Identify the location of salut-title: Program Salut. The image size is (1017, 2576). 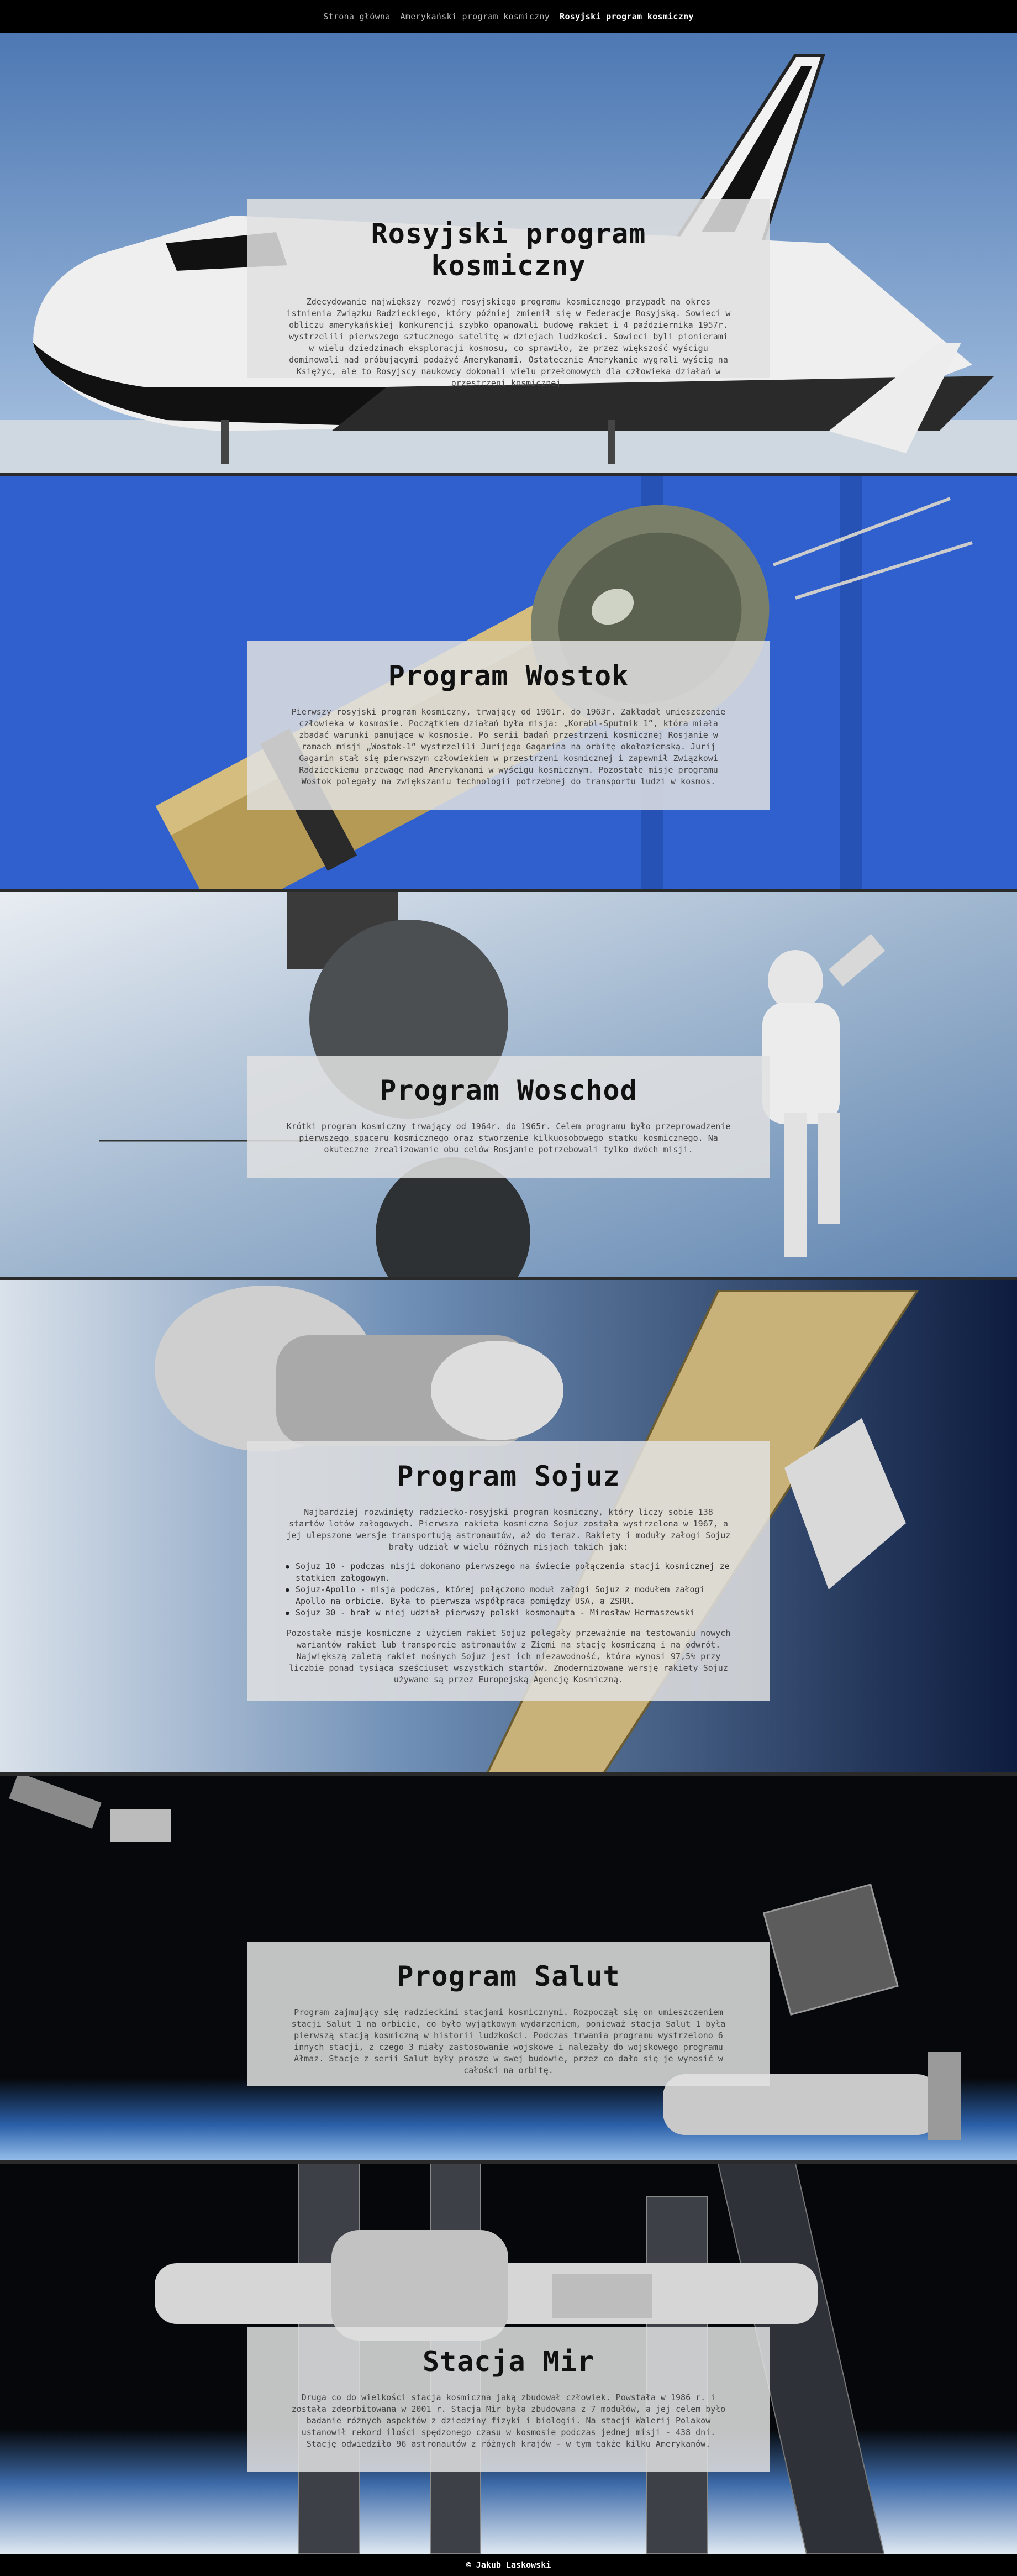
(508, 1976).